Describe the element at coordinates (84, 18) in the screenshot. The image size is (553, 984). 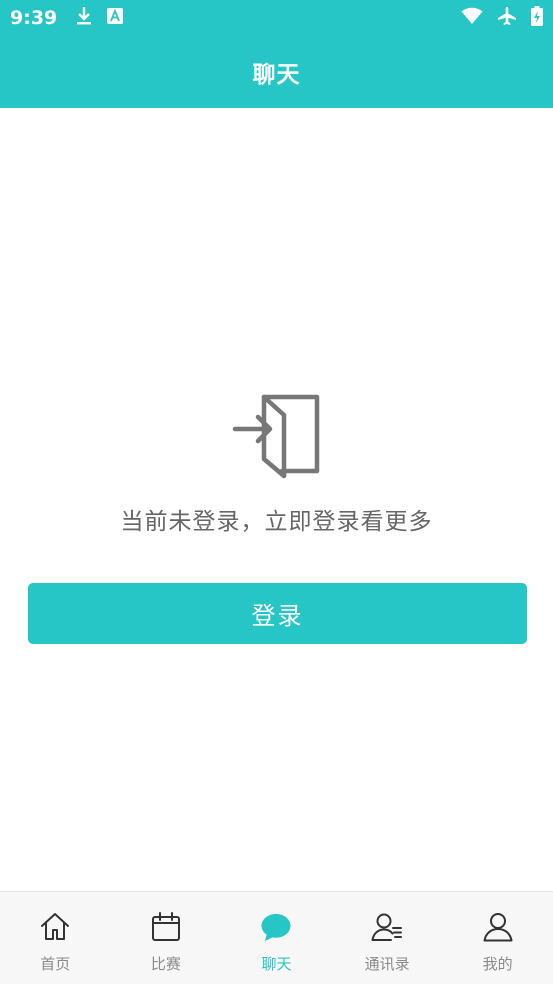
I see `download-icon` at that location.